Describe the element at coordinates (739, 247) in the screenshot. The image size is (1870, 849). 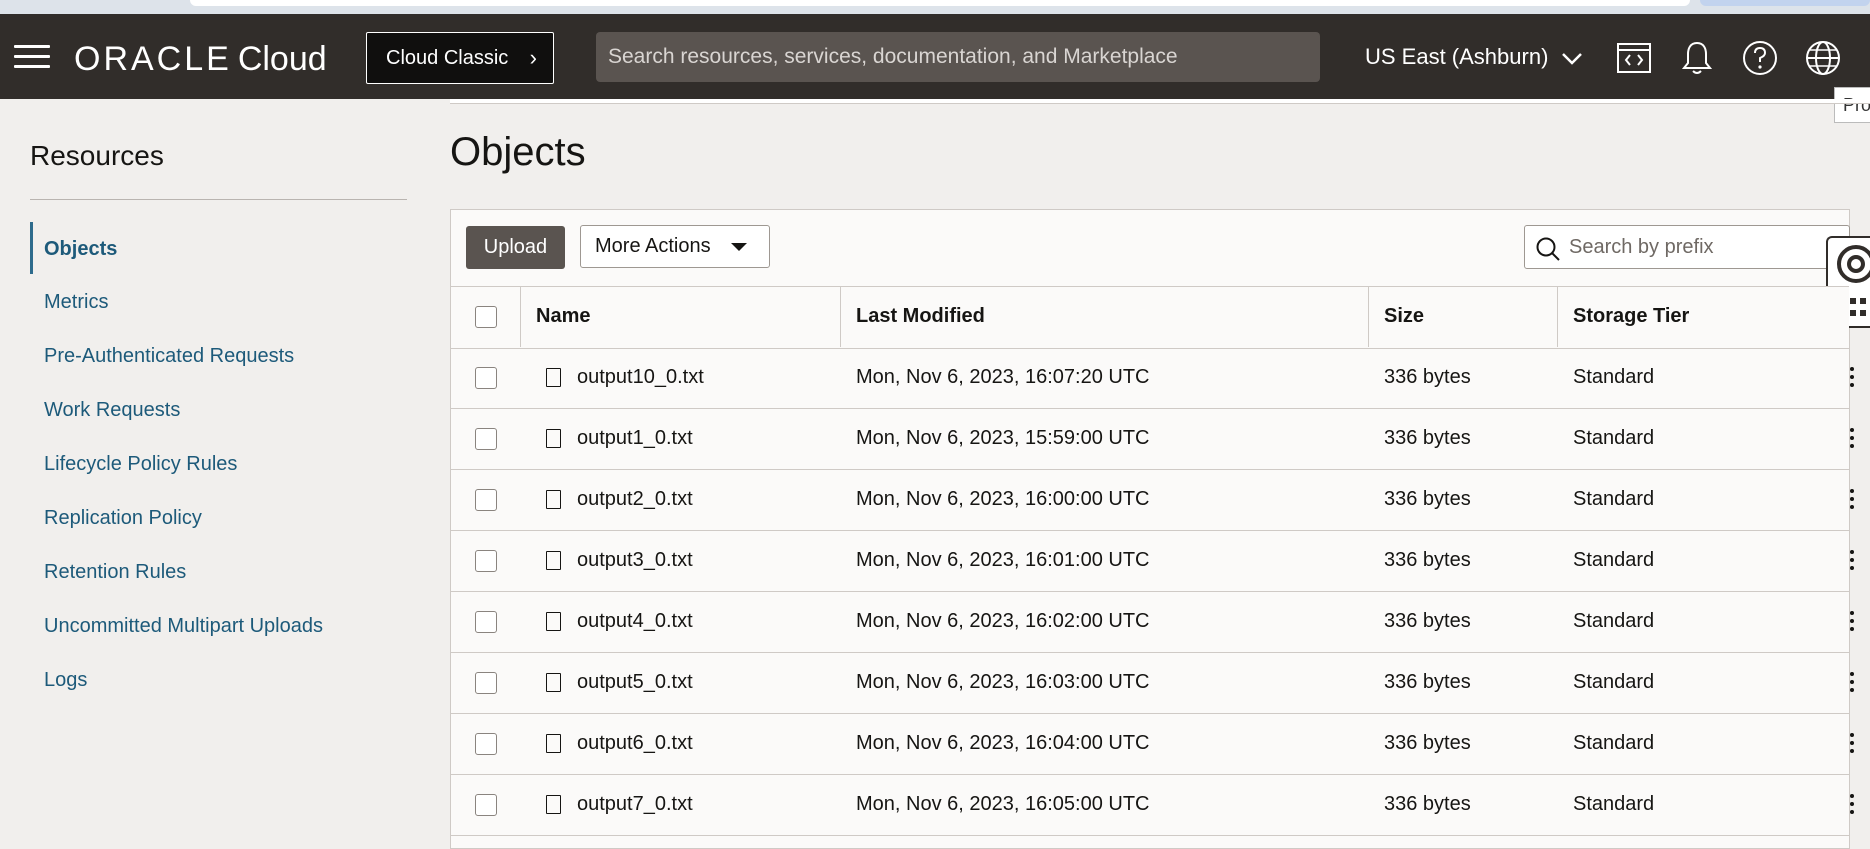
I see `caret-down-icon` at that location.